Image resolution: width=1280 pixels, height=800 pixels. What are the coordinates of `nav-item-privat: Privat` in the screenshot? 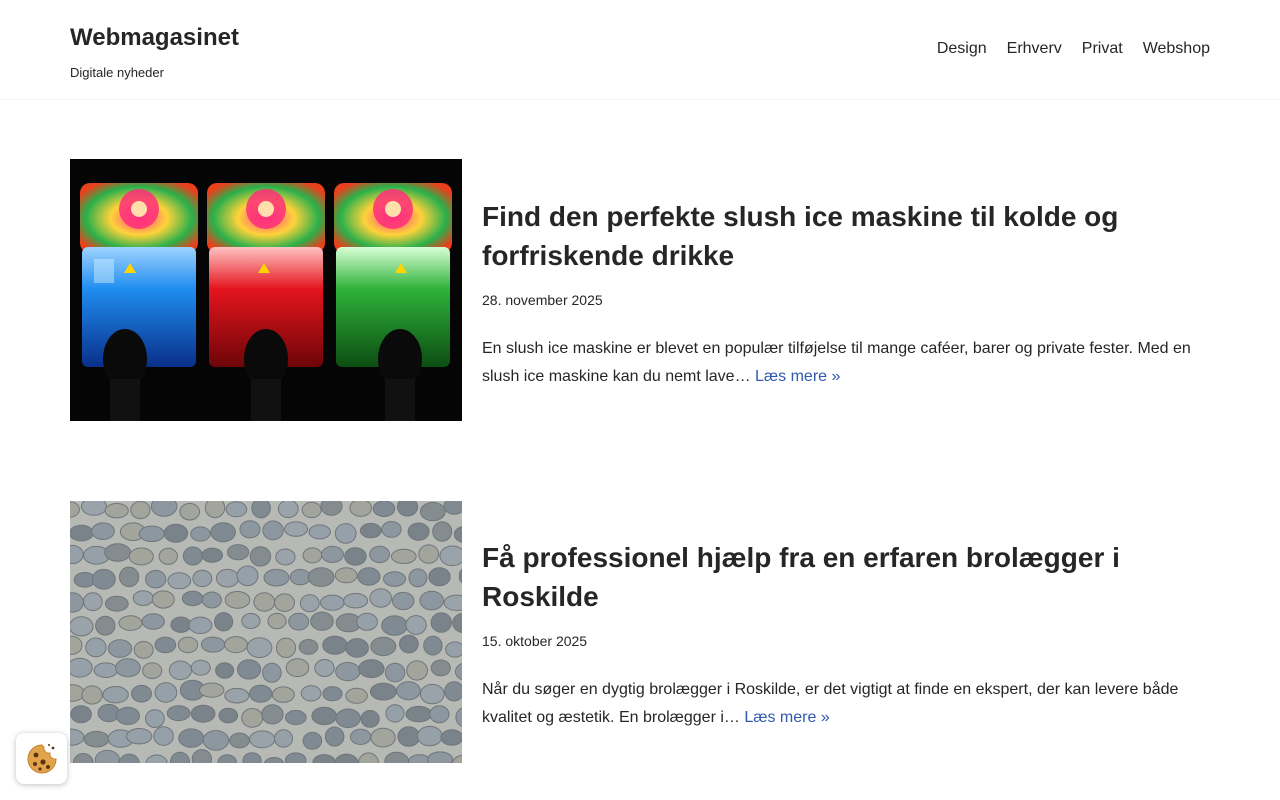 It's located at (1102, 49).